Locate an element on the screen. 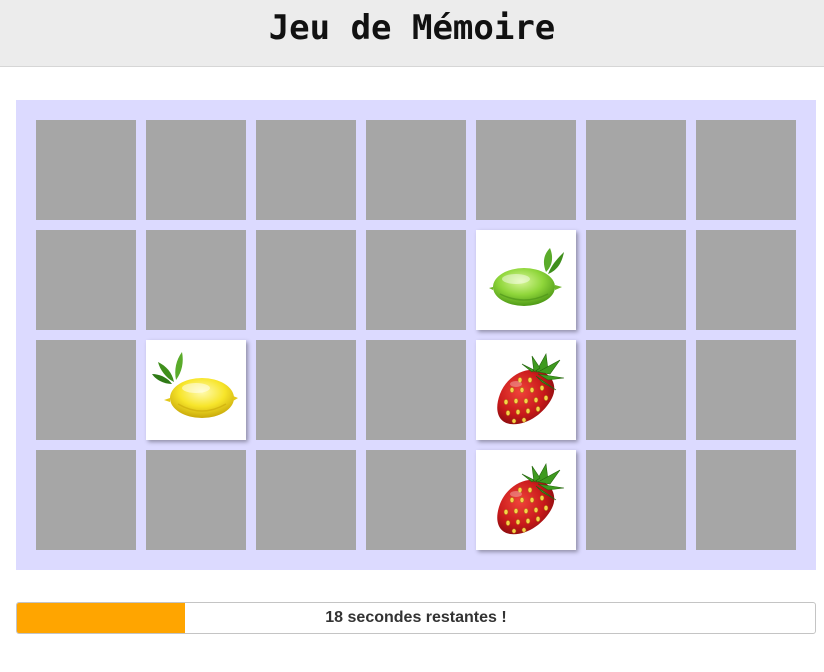 This screenshot has width=824, height=672. timer-progress-bar: 18 secondes restantes ! is located at coordinates (416, 618).